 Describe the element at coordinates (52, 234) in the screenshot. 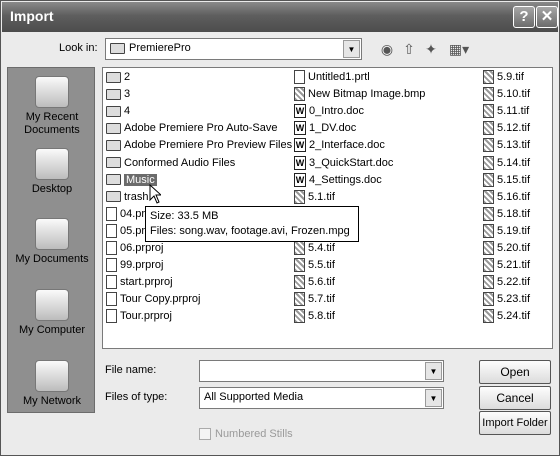

I see `my-documents-icon` at that location.